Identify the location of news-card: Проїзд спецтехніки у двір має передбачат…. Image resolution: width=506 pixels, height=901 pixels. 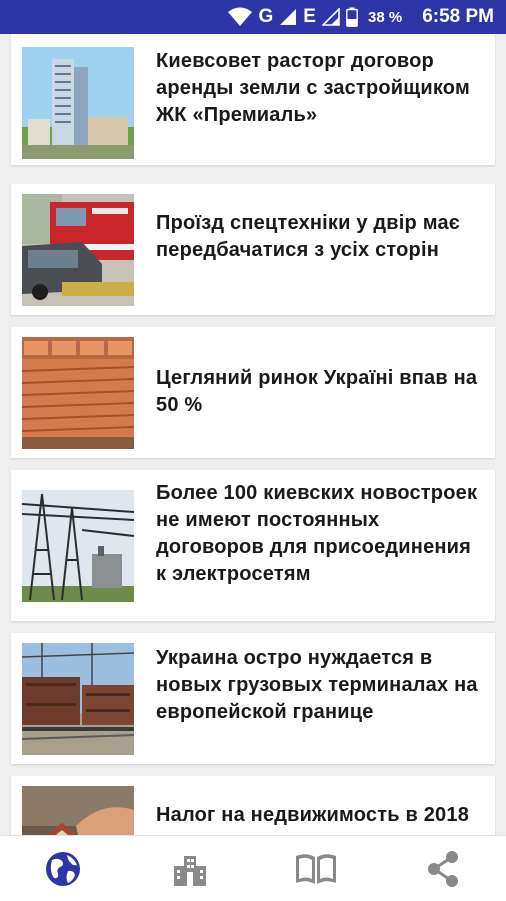
(253, 249).